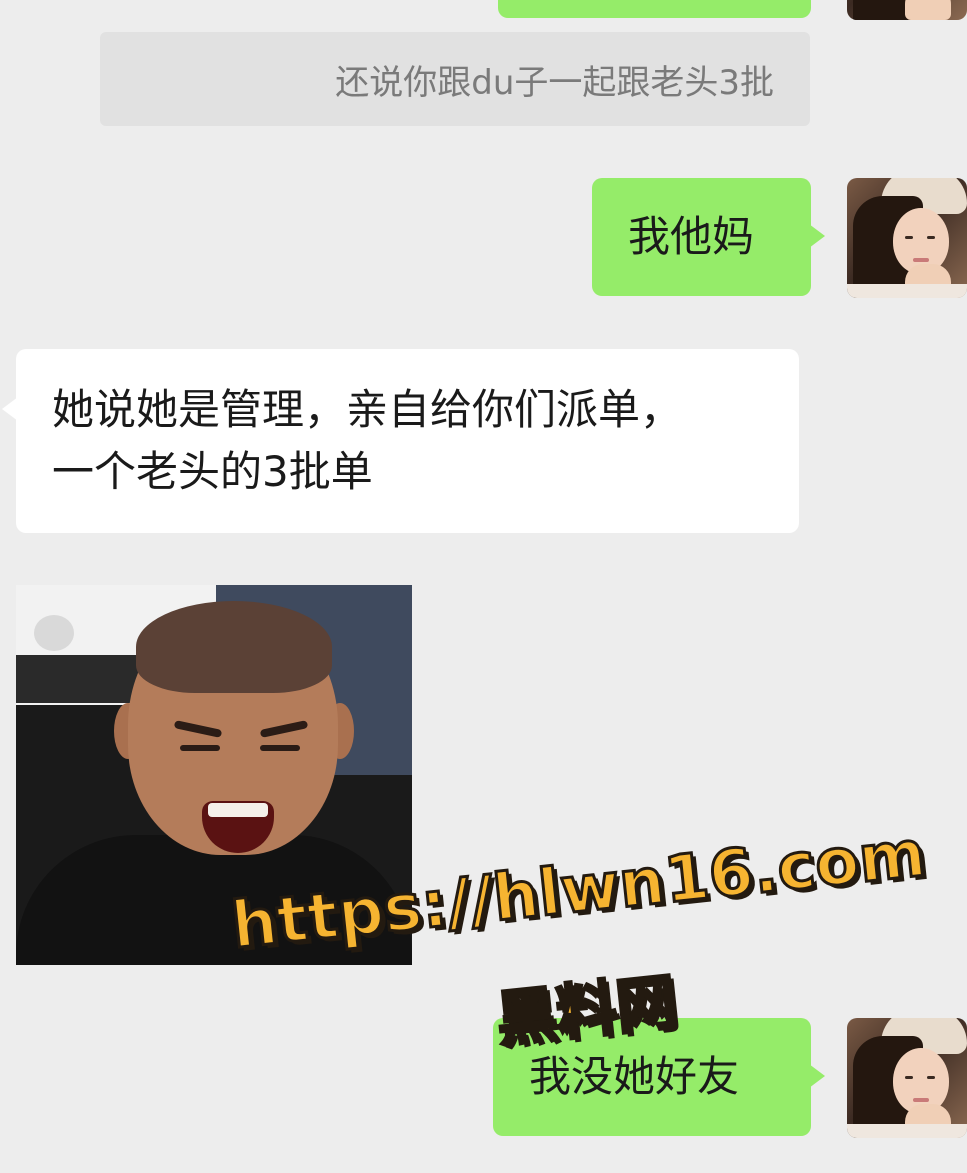 The image size is (967, 1173). Describe the element at coordinates (691, 236) in the screenshot. I see `outgoing-message-text: 我他妈` at that location.